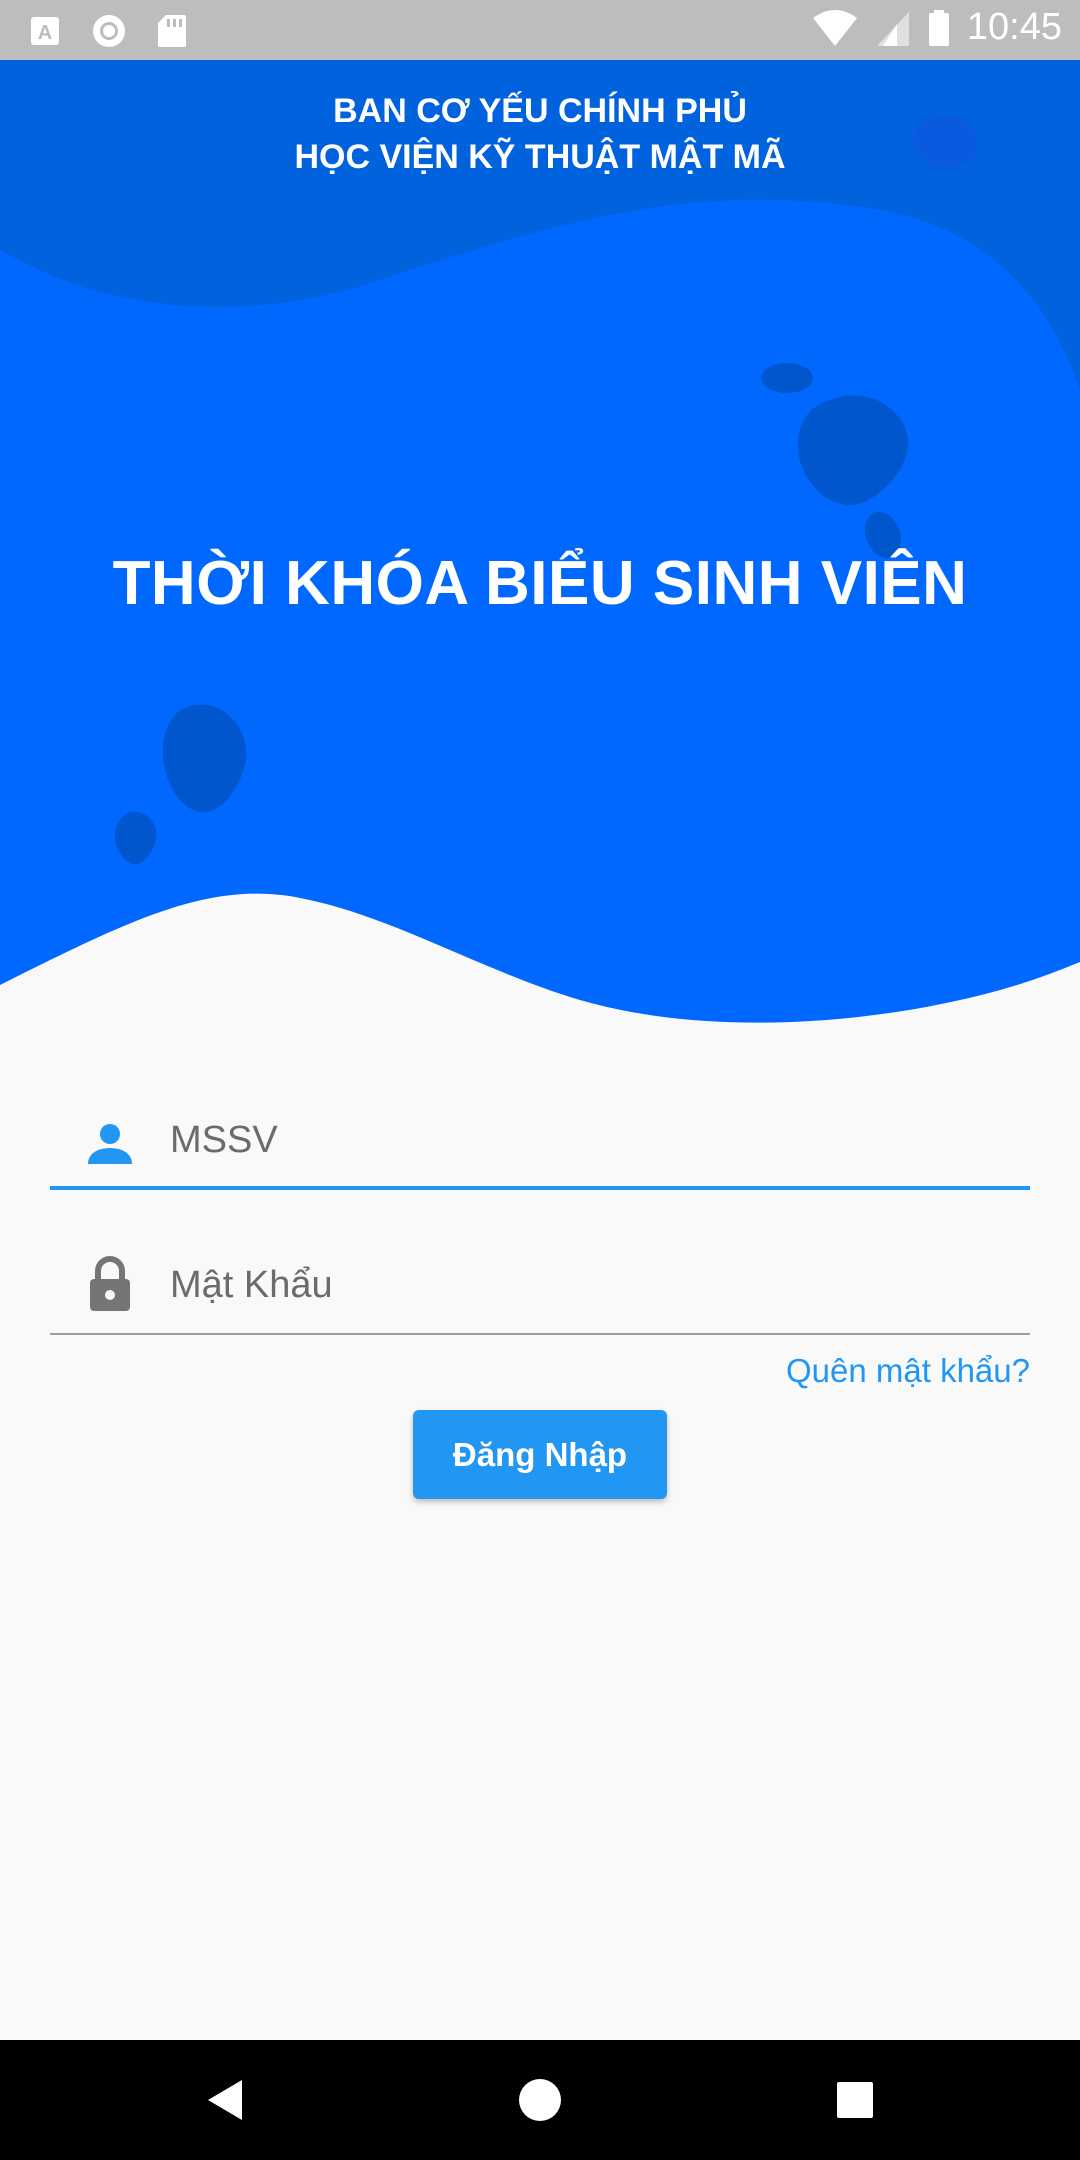  I want to click on battery-icon, so click(938, 27).